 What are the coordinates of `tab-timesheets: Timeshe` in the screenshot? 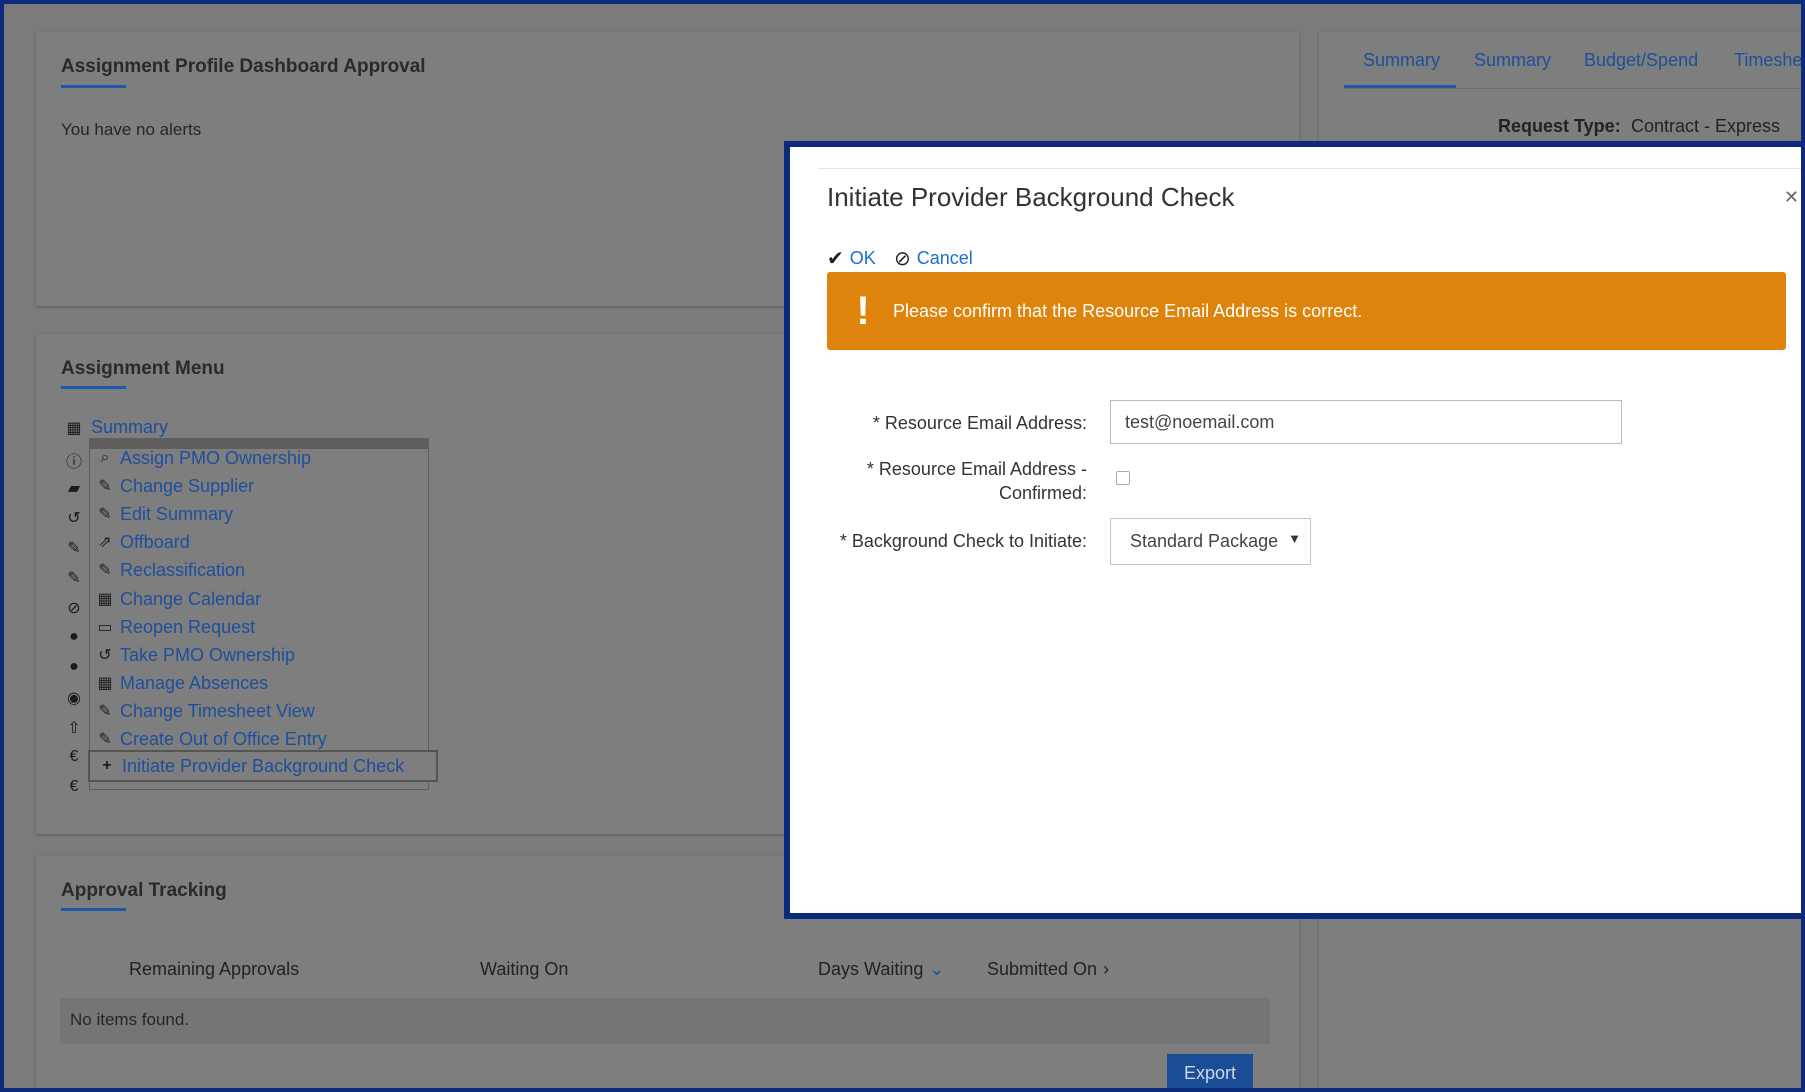 It's located at (1767, 60).